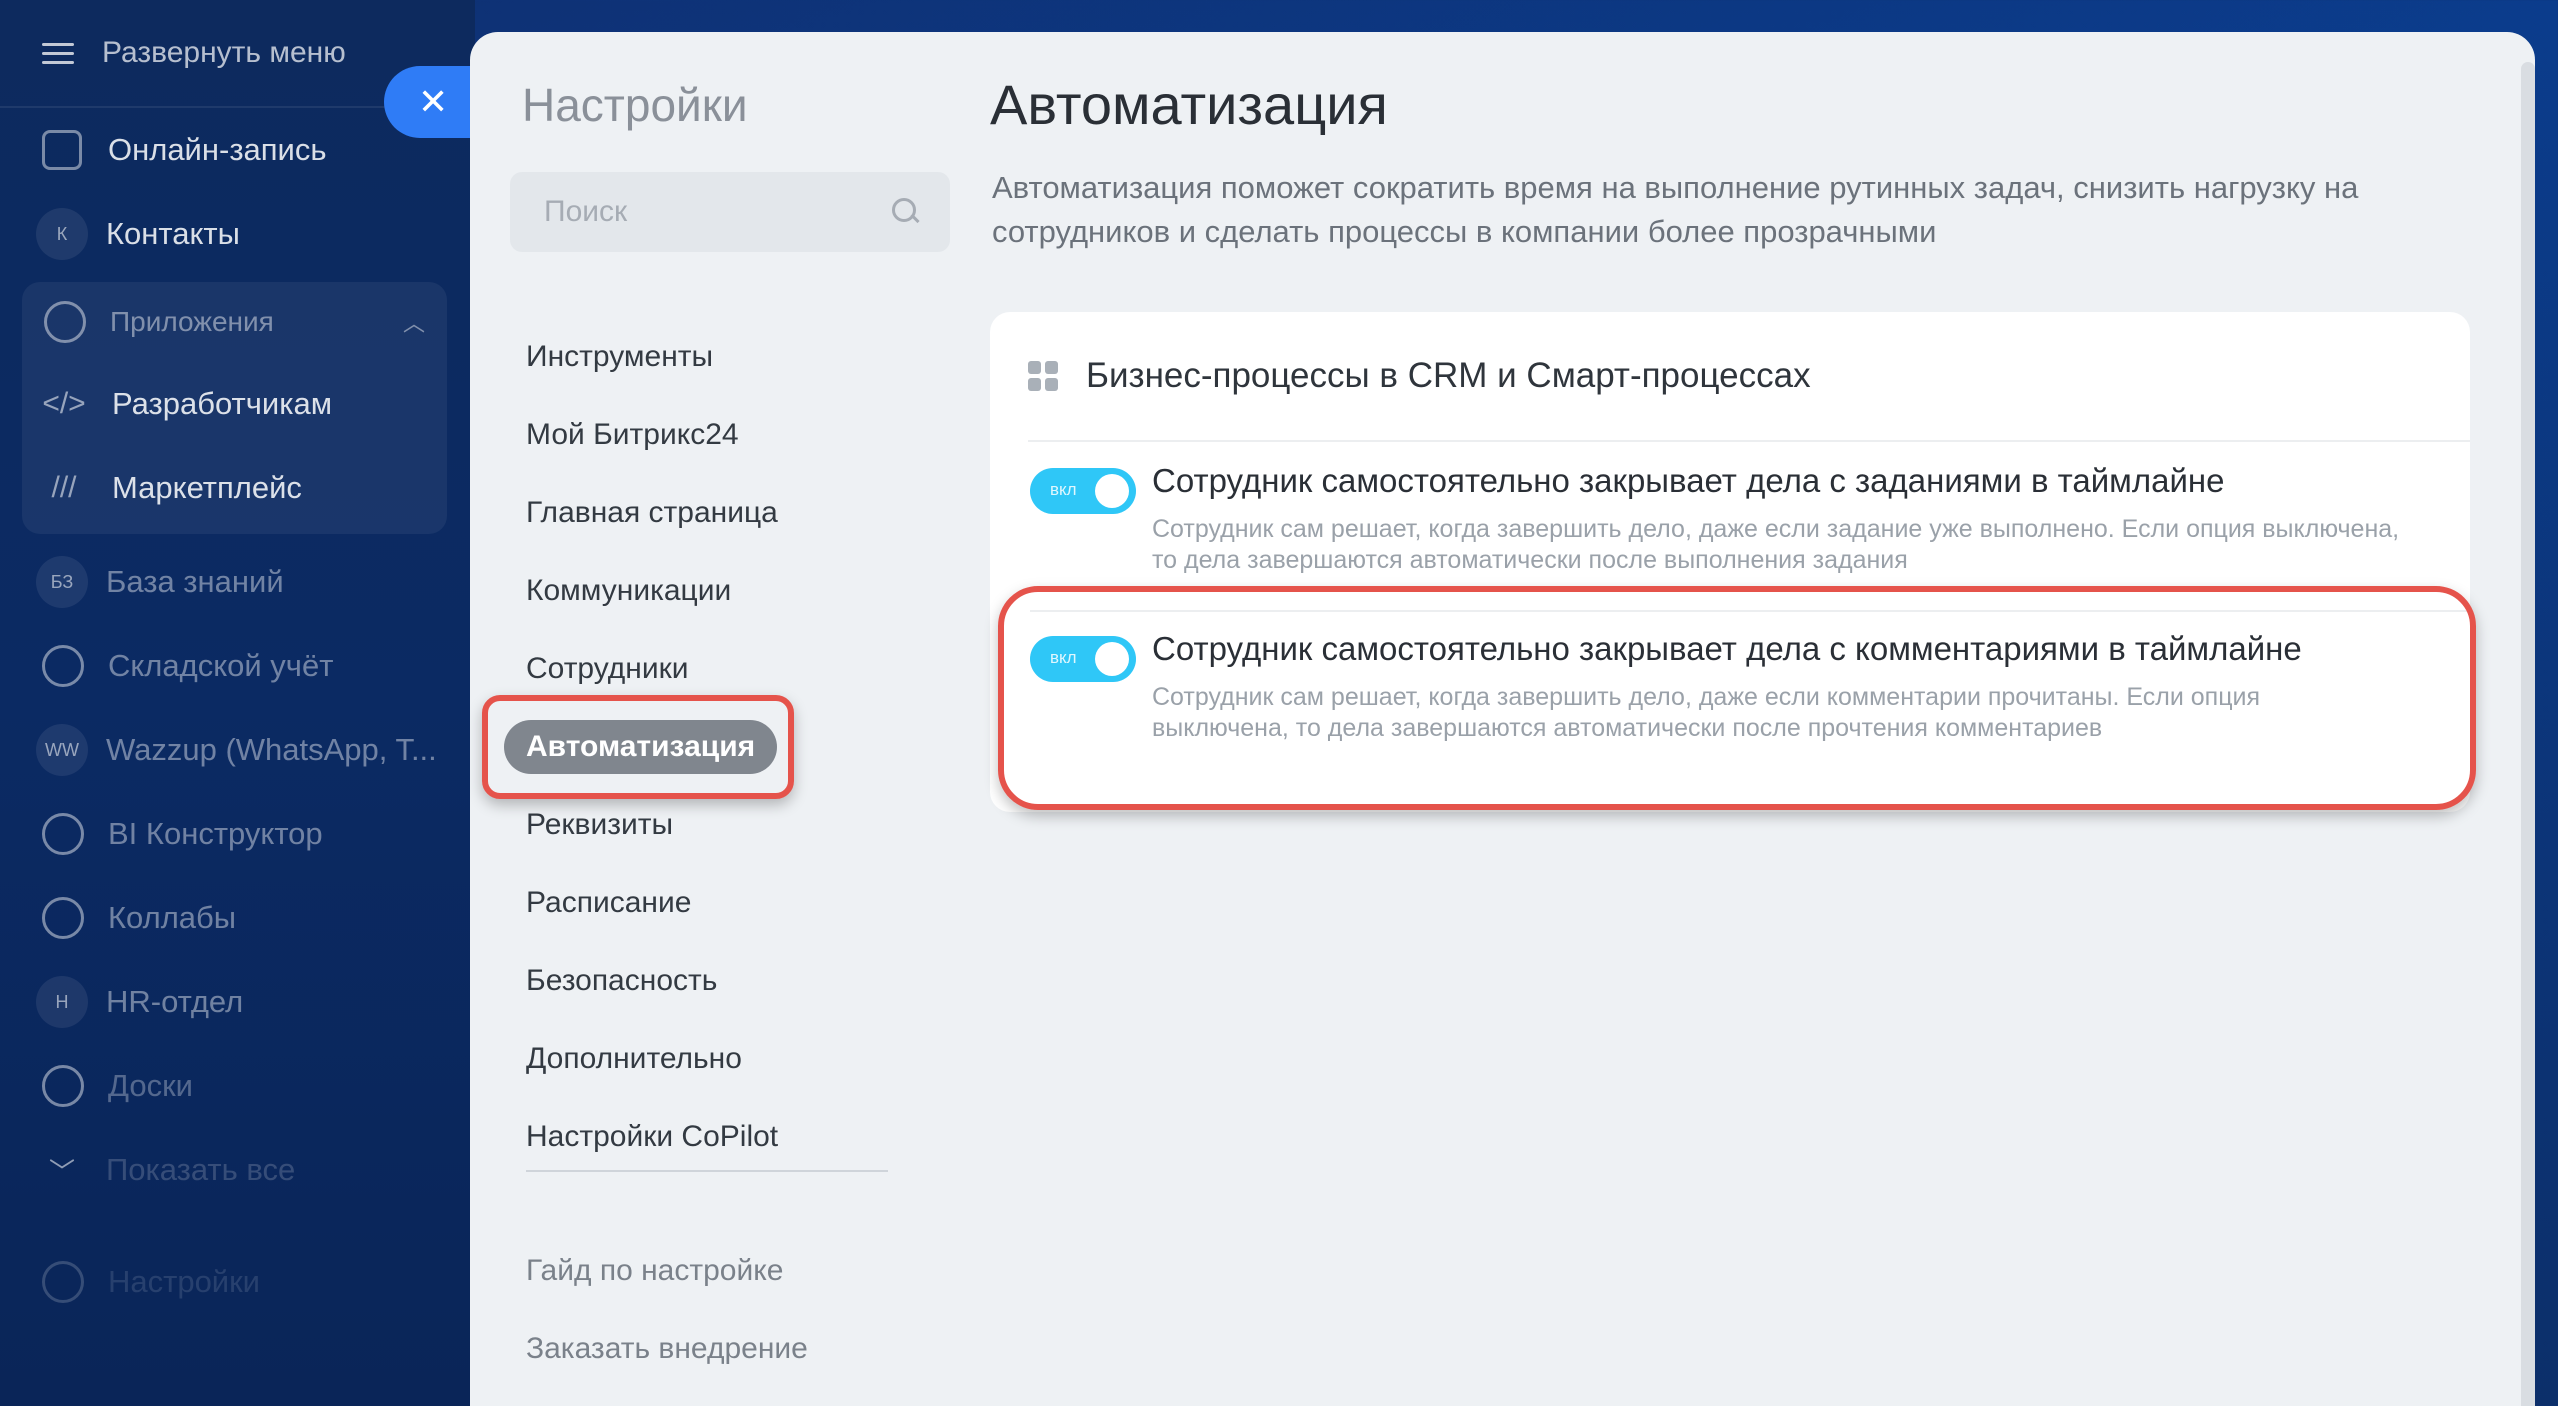  I want to click on chevron-up-icon: ︿, so click(413, 323).